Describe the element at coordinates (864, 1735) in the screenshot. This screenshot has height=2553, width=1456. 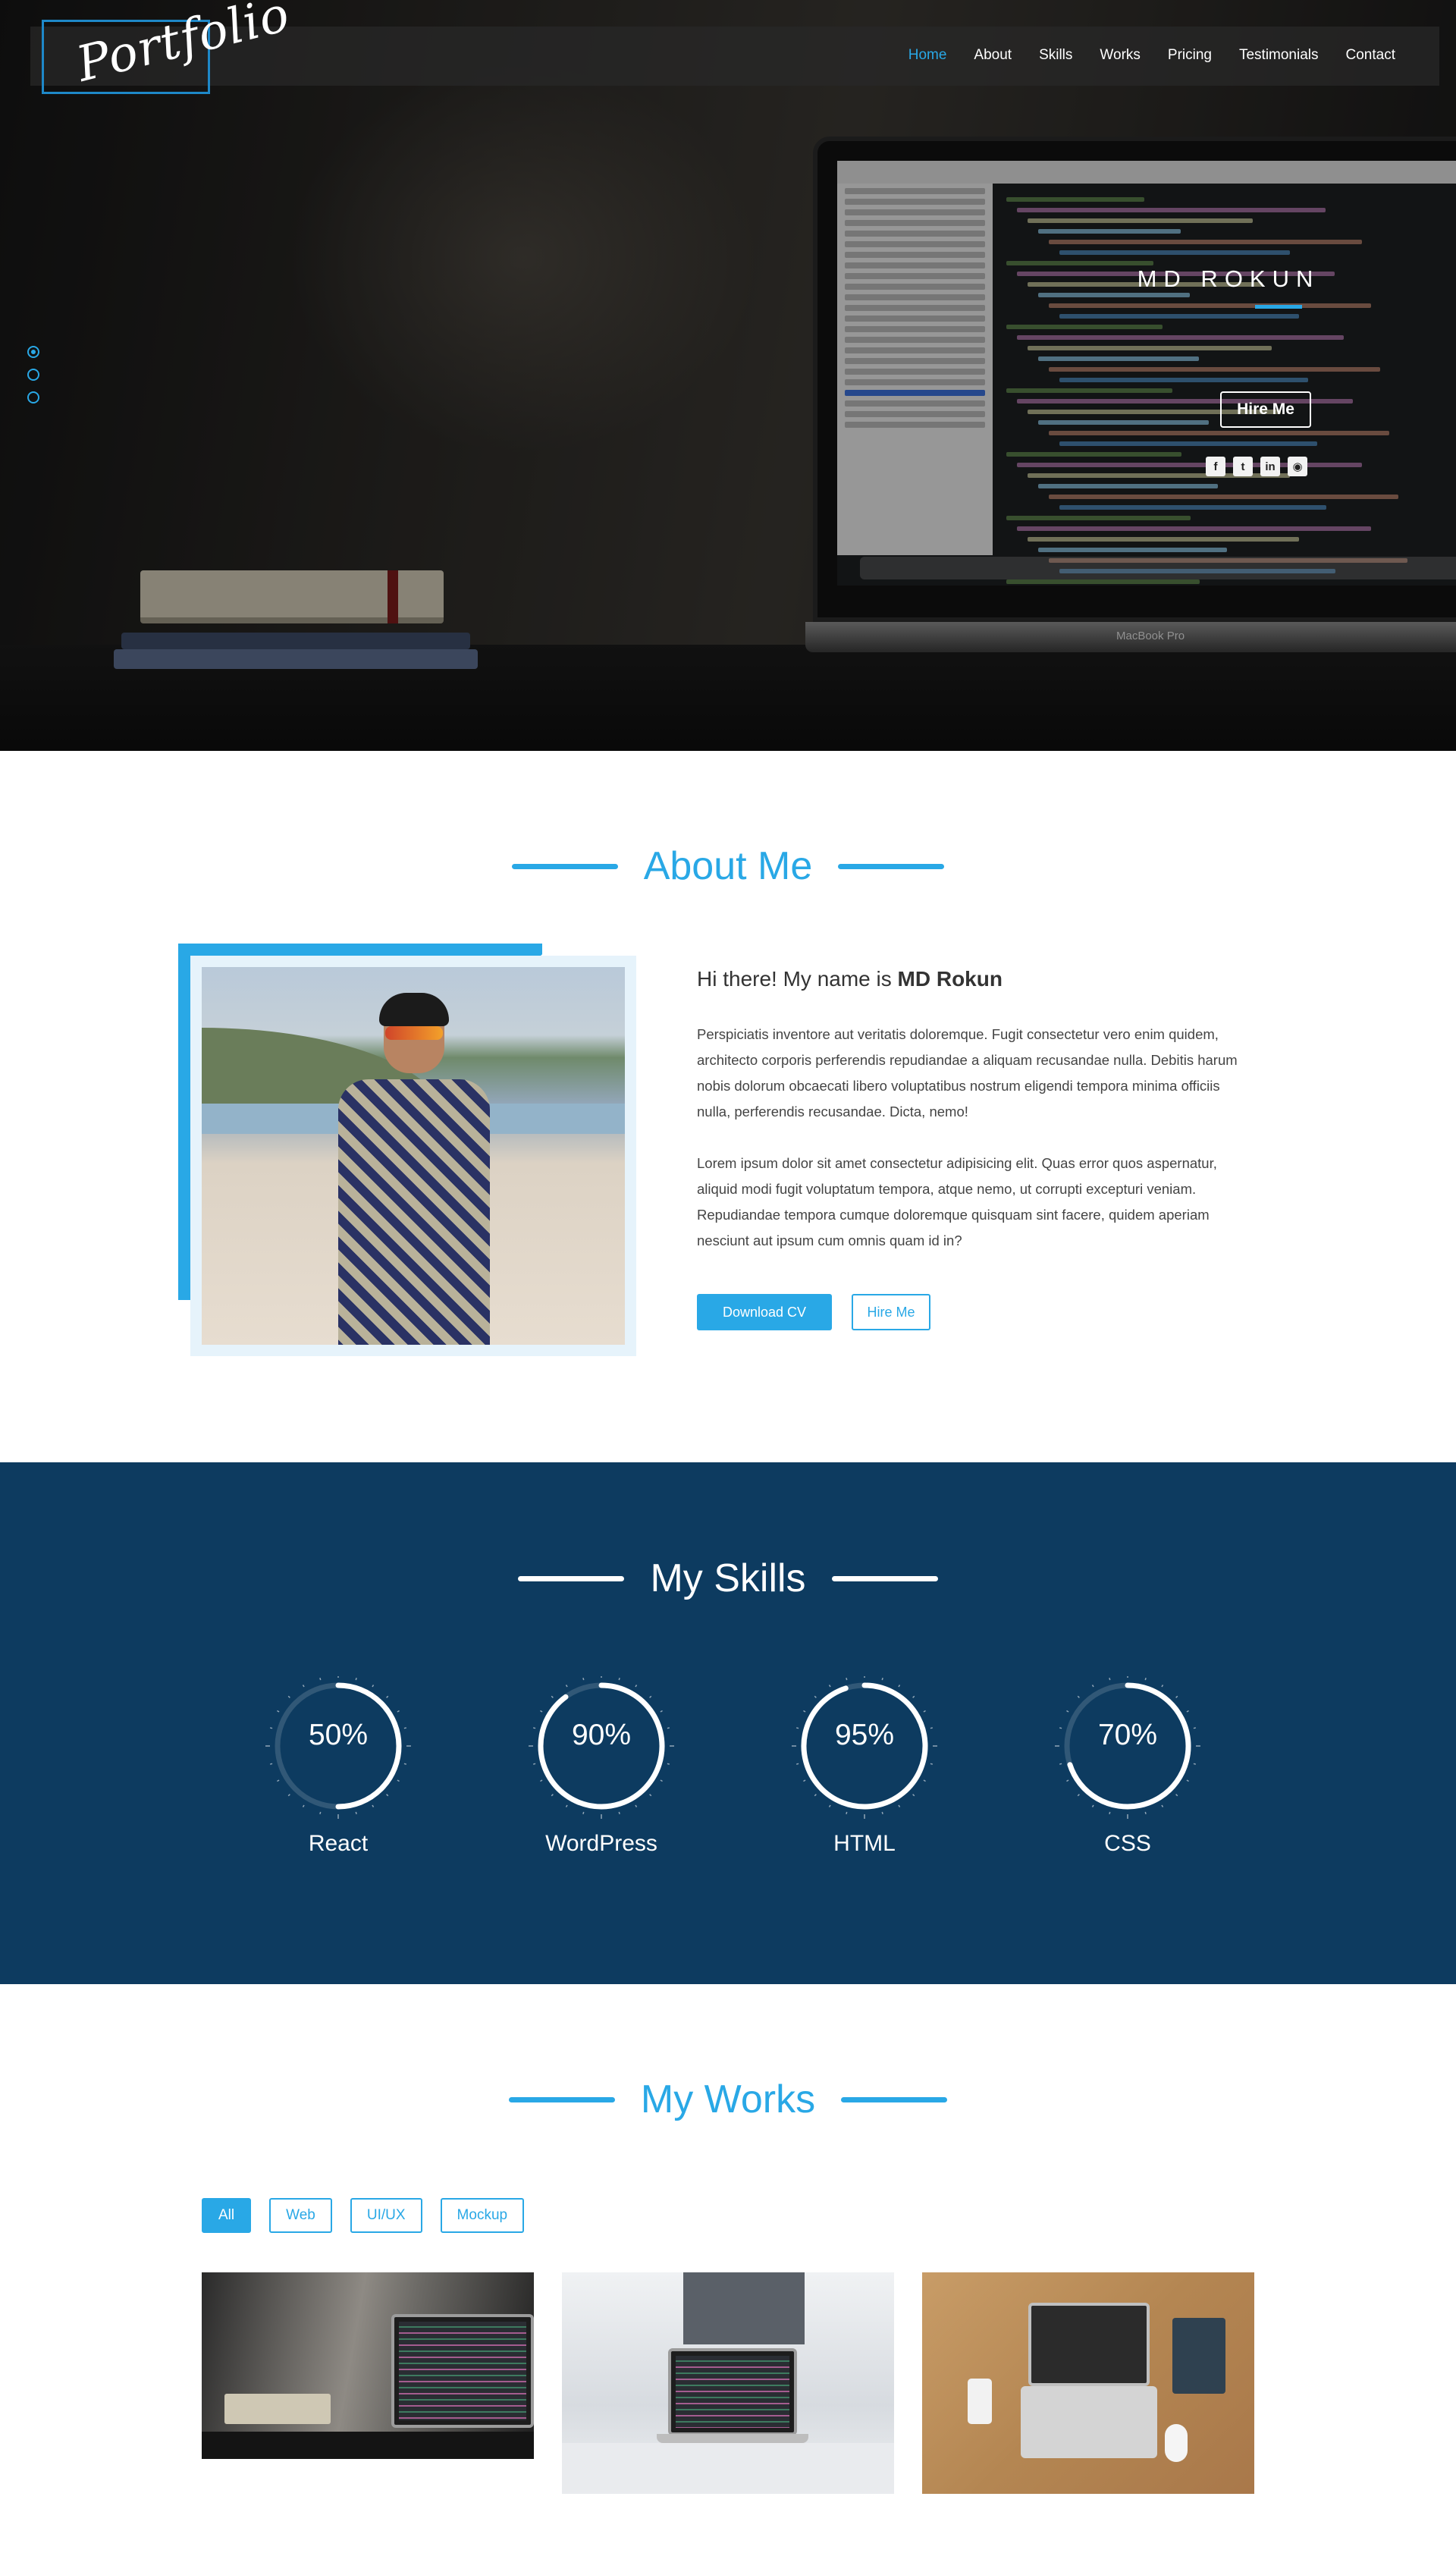
I see `skill-percent: 95%` at that location.